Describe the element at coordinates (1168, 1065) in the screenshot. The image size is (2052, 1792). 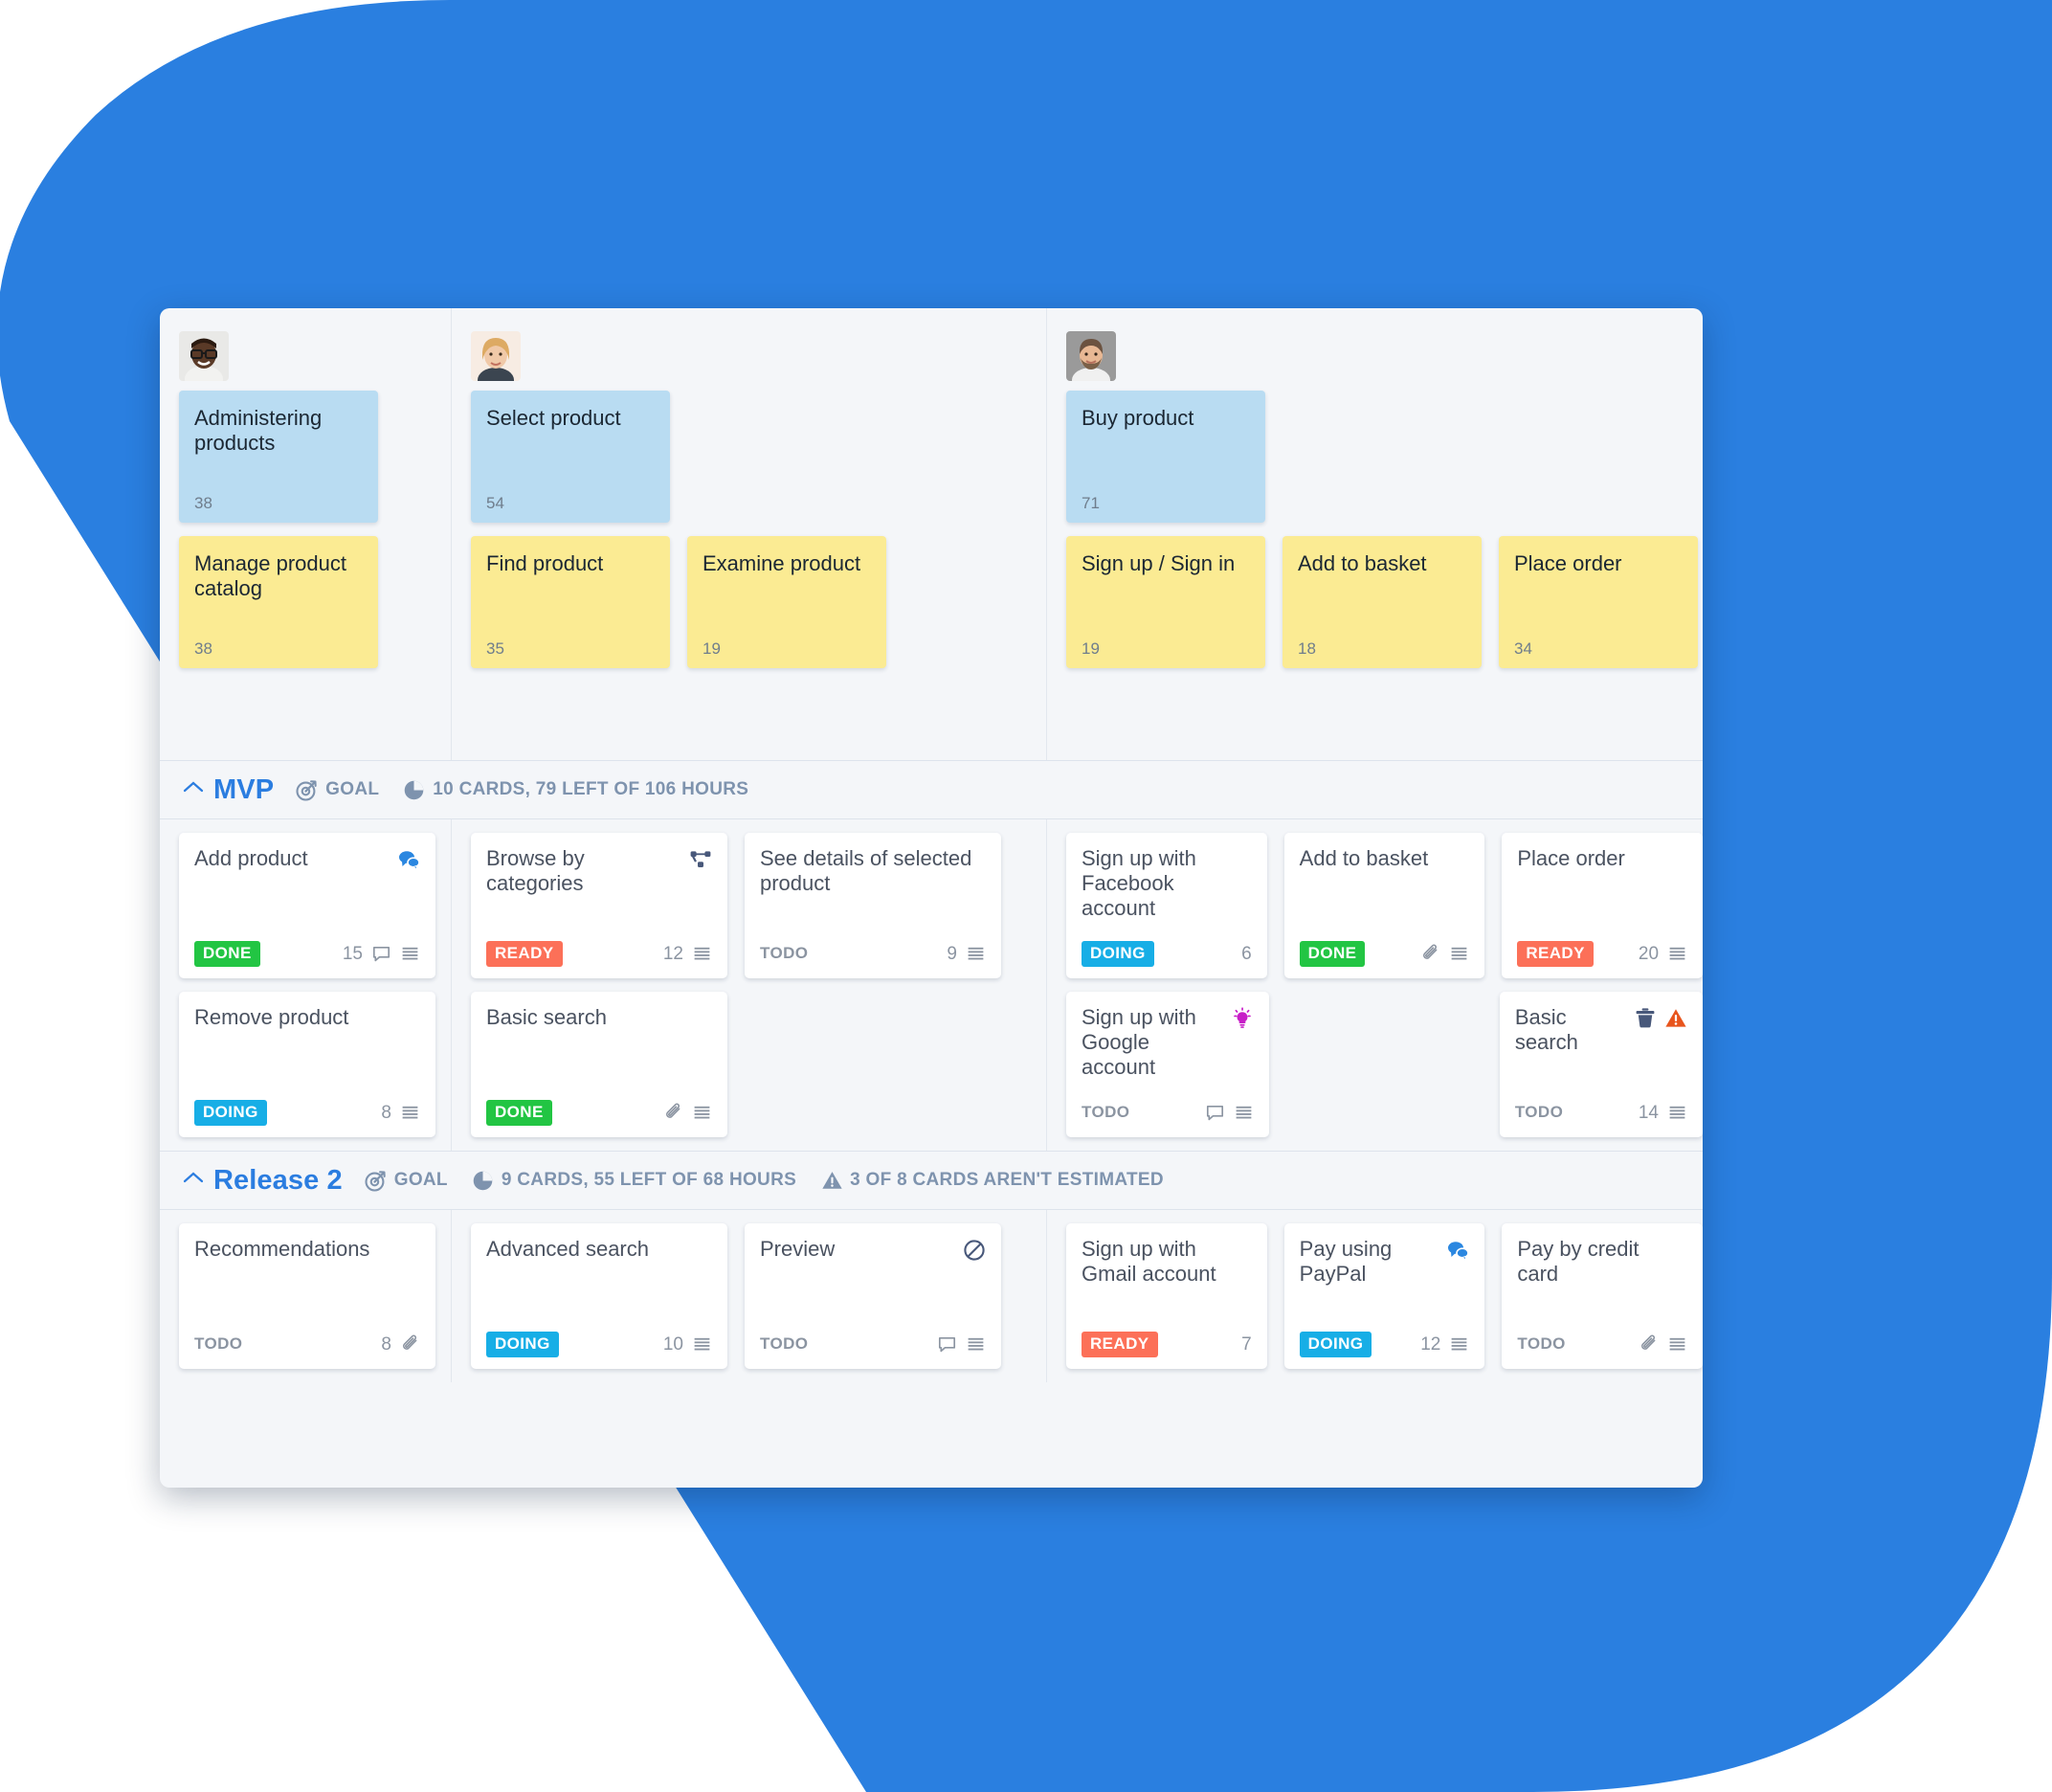
I see `story-card: Sign up with Google account TODO` at that location.